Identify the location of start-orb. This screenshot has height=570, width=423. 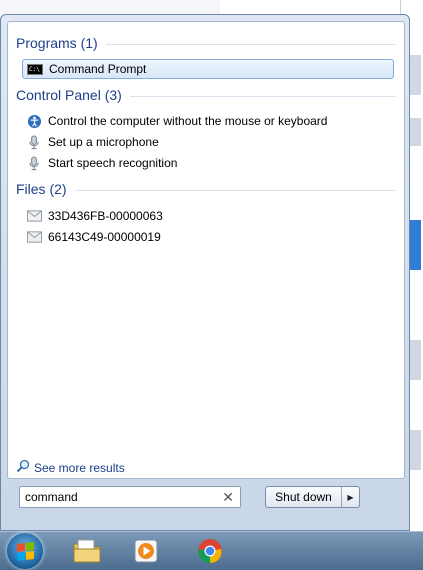
(25, 551).